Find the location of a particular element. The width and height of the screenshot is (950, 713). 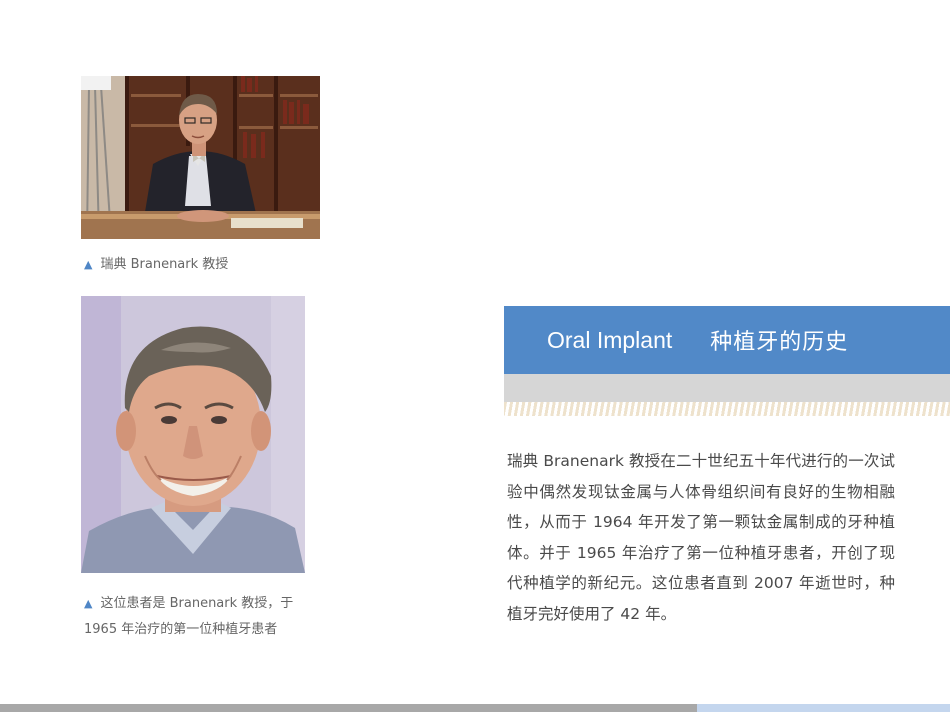

title-chinese: 种植牙的历史 is located at coordinates (779, 342).